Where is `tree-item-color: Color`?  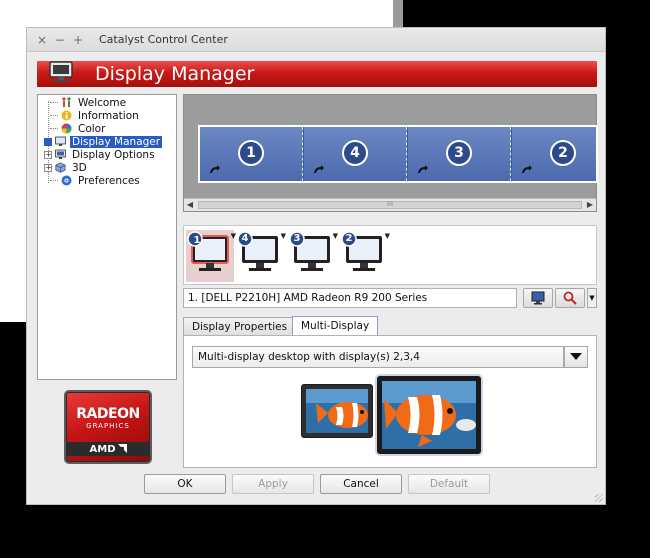
tree-item-color: Color is located at coordinates (107, 128).